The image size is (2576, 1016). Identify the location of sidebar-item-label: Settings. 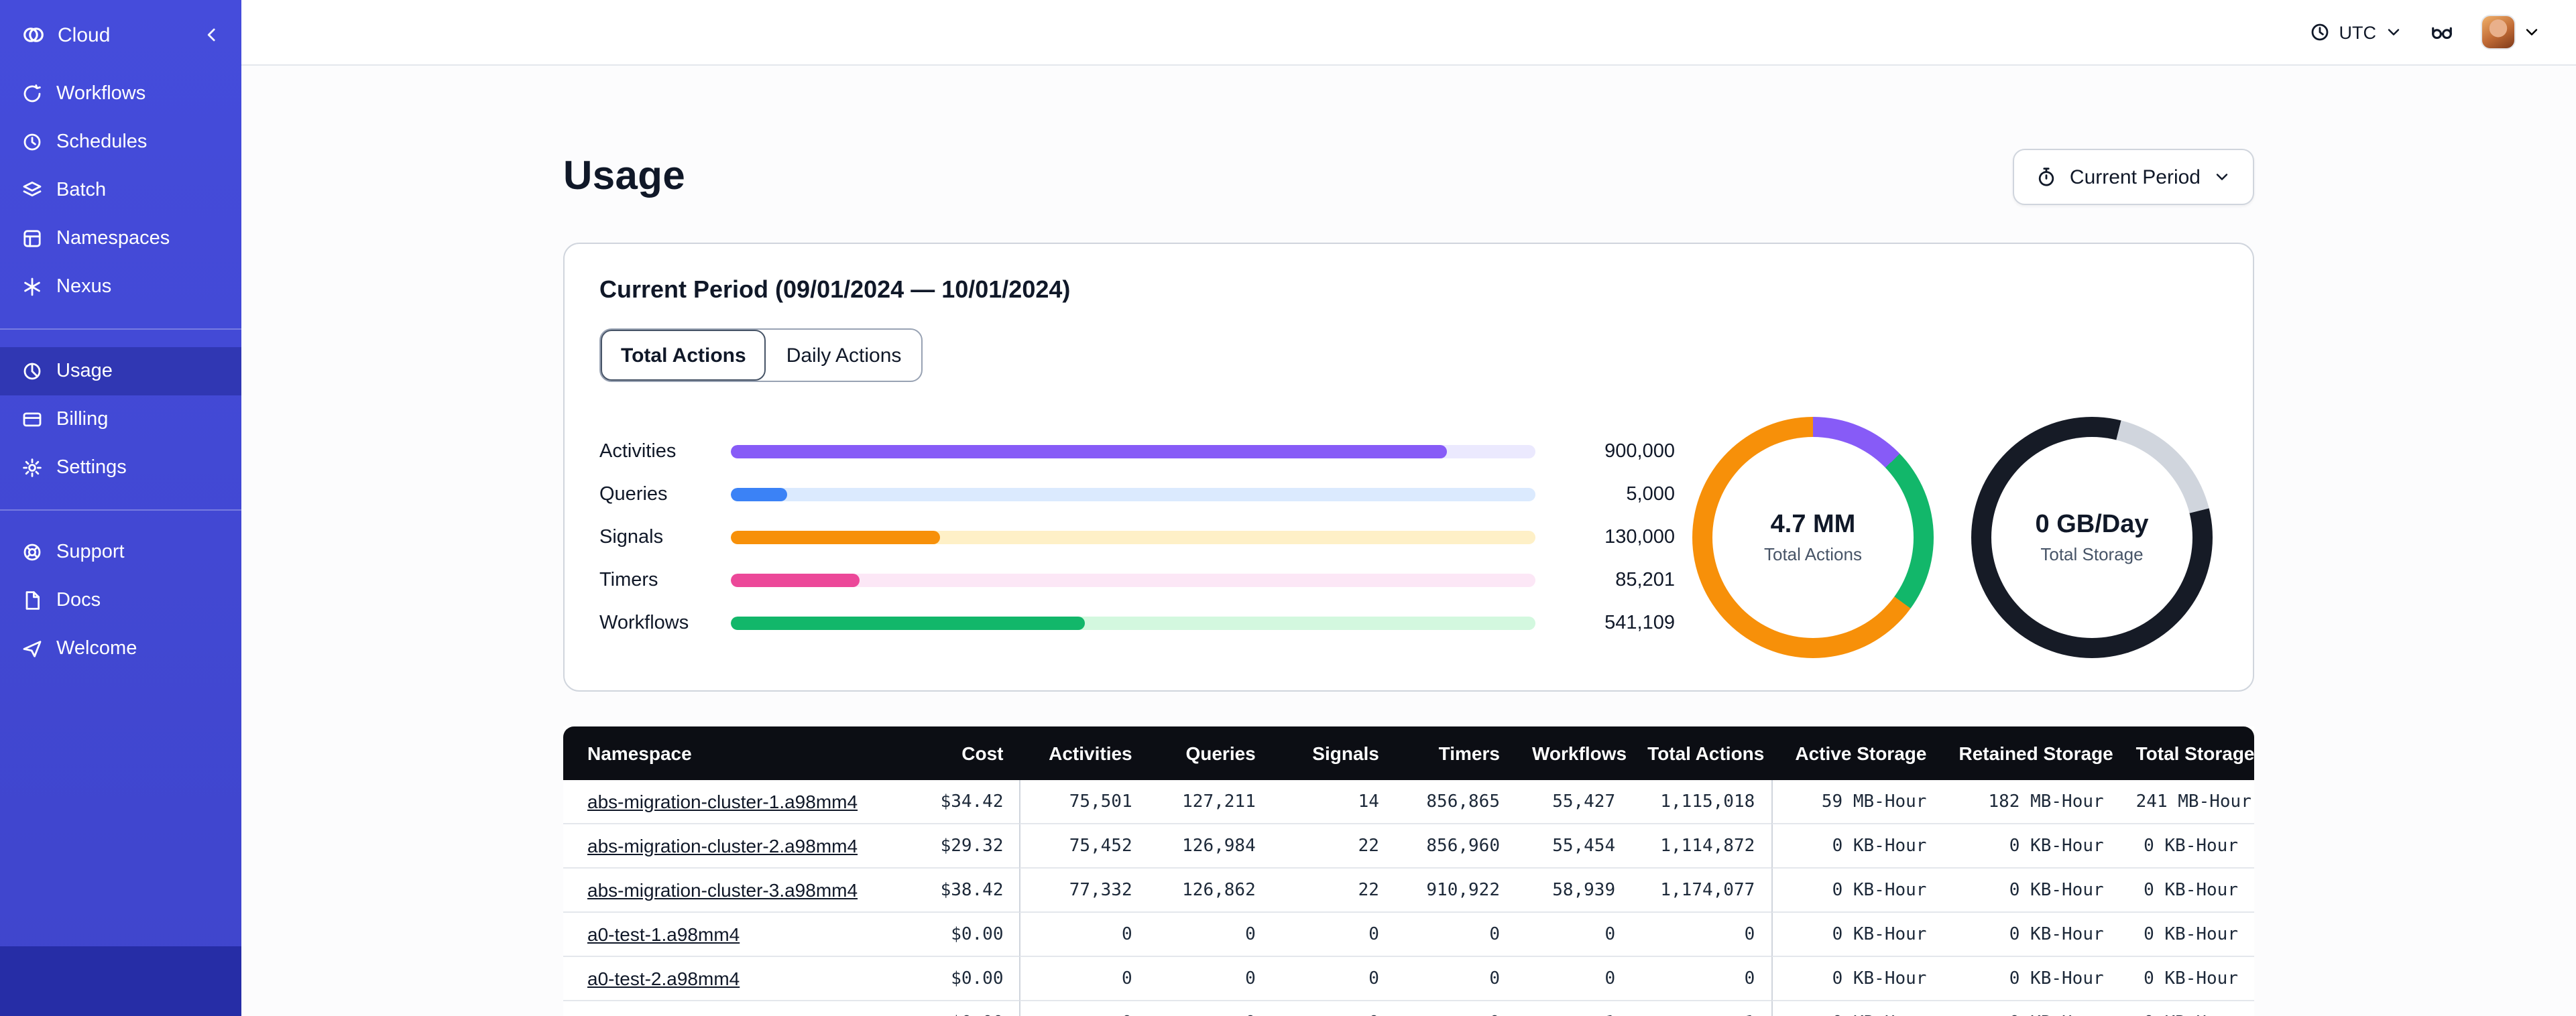
(91, 468).